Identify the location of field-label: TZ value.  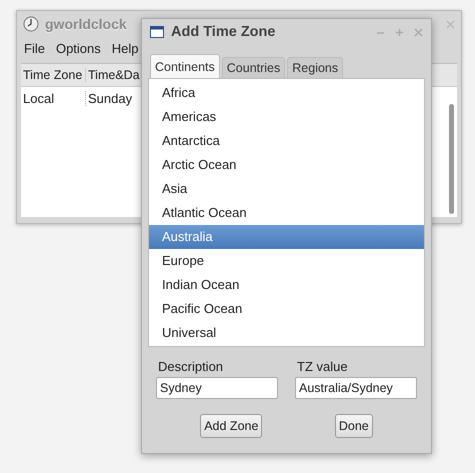
(322, 366).